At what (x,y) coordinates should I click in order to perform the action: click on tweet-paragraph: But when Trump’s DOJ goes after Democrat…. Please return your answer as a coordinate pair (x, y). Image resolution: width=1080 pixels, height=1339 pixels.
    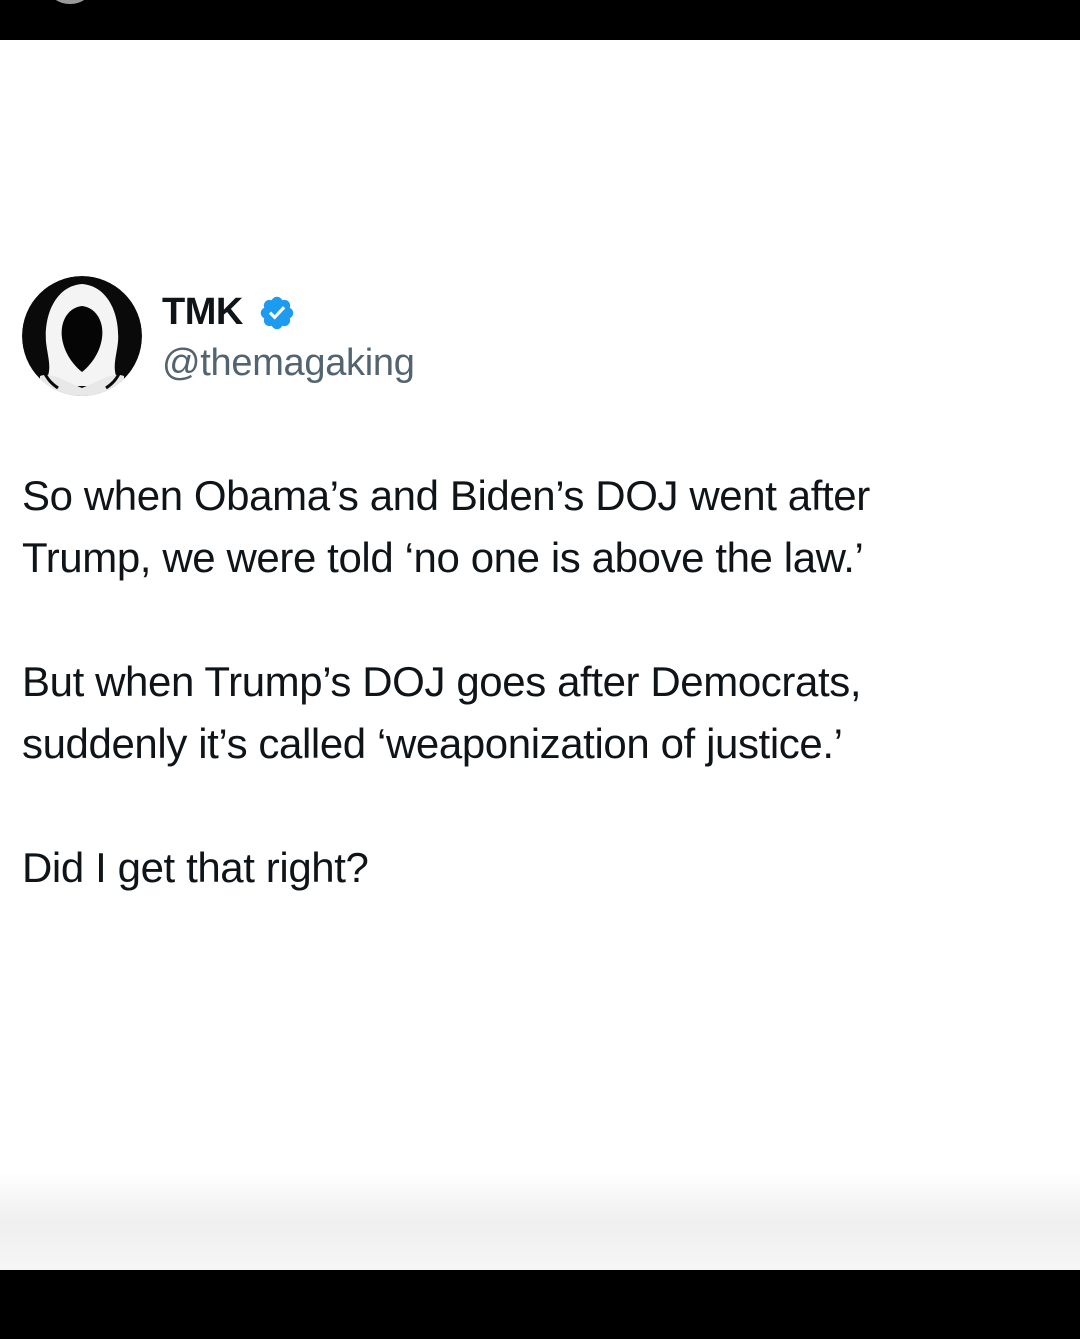
    Looking at the image, I should click on (442, 712).